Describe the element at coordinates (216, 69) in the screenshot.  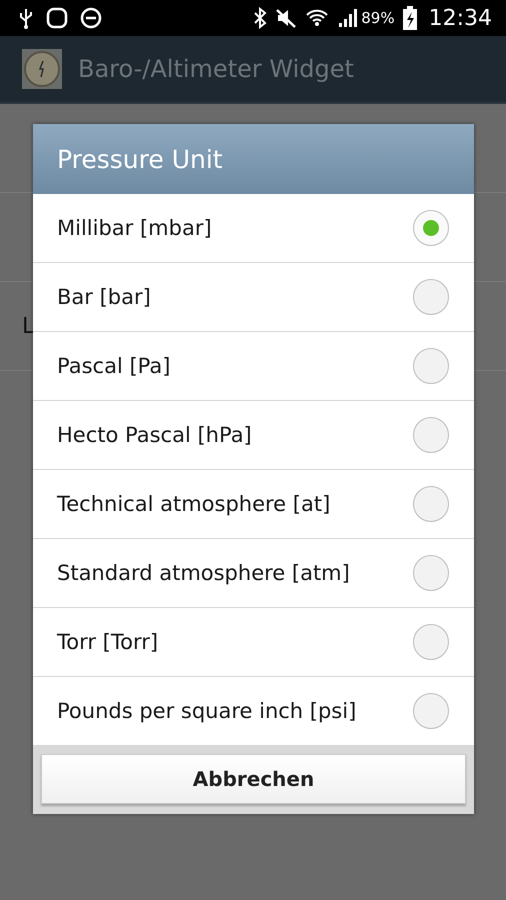
I see `app-title: Baro-/Altimeter Widget` at that location.